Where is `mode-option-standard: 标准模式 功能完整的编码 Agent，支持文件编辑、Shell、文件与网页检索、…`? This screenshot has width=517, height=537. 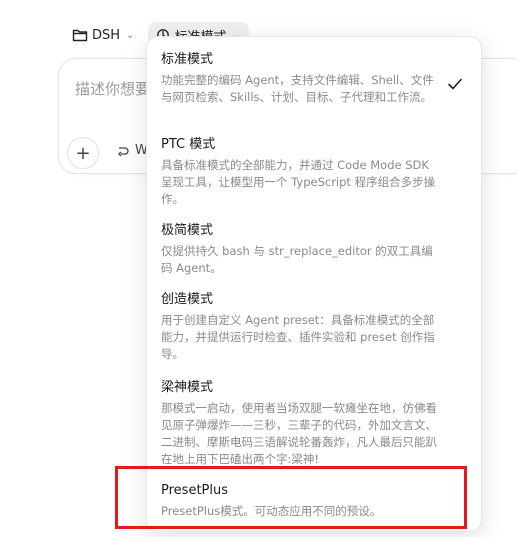
mode-option-standard: 标准模式 功能完整的编码 Agent，支持文件编辑、Shell、文件与网页检索、… is located at coordinates (302, 78).